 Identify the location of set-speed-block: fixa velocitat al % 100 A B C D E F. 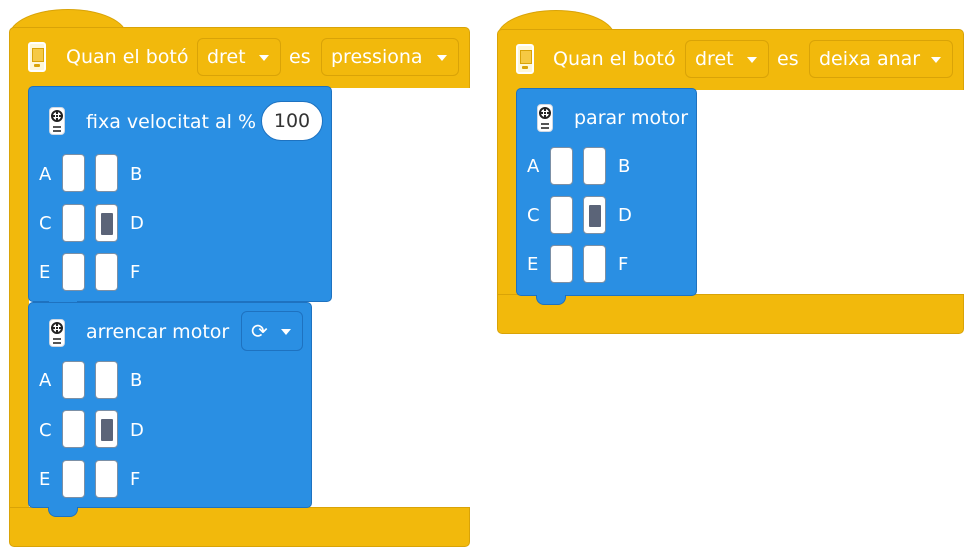
(180, 194).